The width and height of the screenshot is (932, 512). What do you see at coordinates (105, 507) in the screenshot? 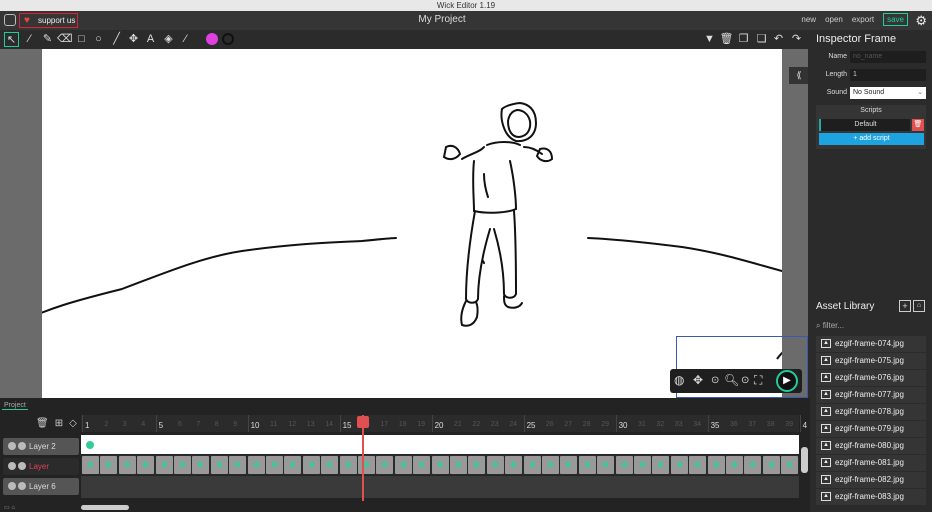
I see `timeline-horizontal-scrollbar` at bounding box center [105, 507].